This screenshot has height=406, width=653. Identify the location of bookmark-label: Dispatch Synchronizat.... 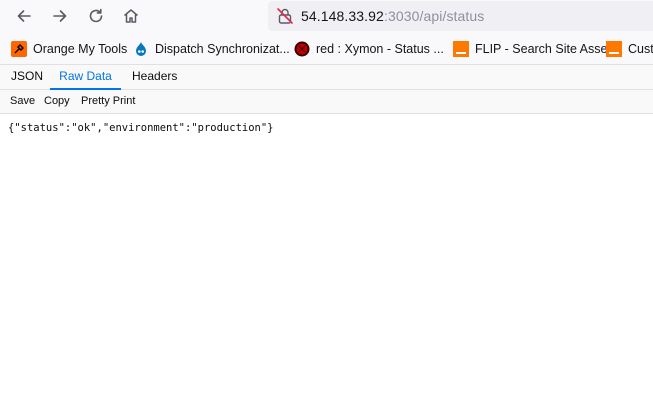
(222, 48).